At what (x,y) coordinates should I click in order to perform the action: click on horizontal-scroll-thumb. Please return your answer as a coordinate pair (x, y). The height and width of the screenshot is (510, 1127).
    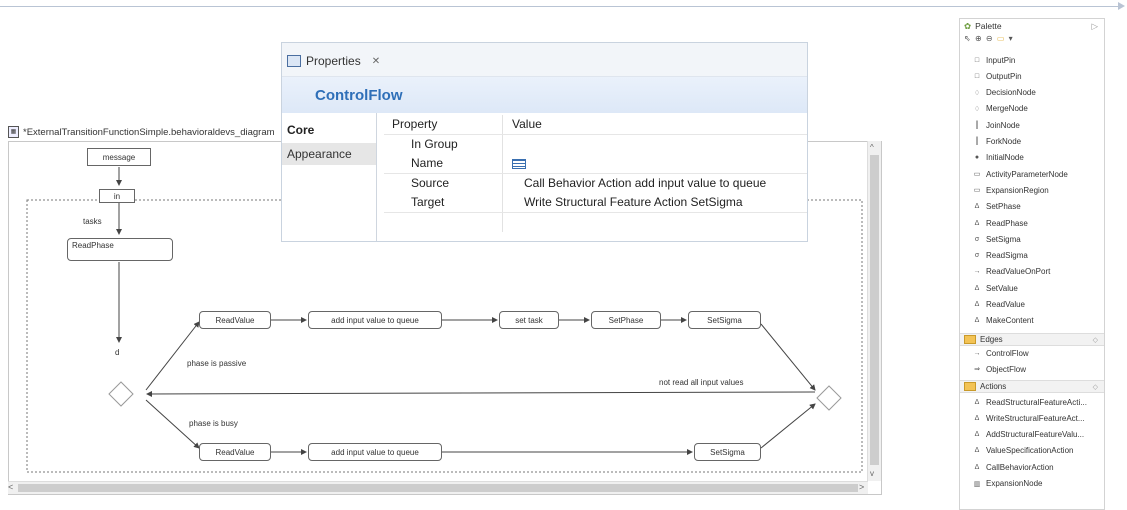
    Looking at the image, I should click on (438, 488).